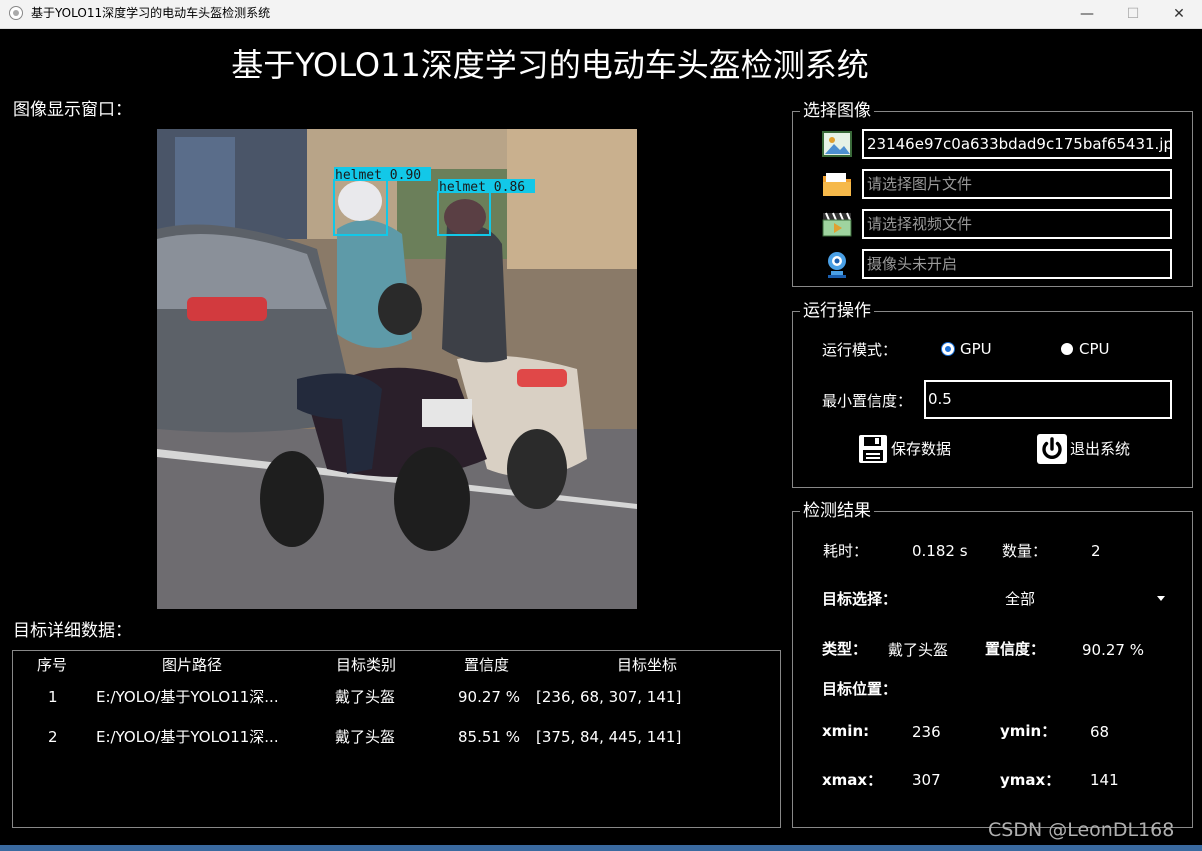 Image resolution: width=1202 pixels, height=851 pixels. Describe the element at coordinates (1015, 649) in the screenshot. I see `conf-label: 置信度：` at that location.